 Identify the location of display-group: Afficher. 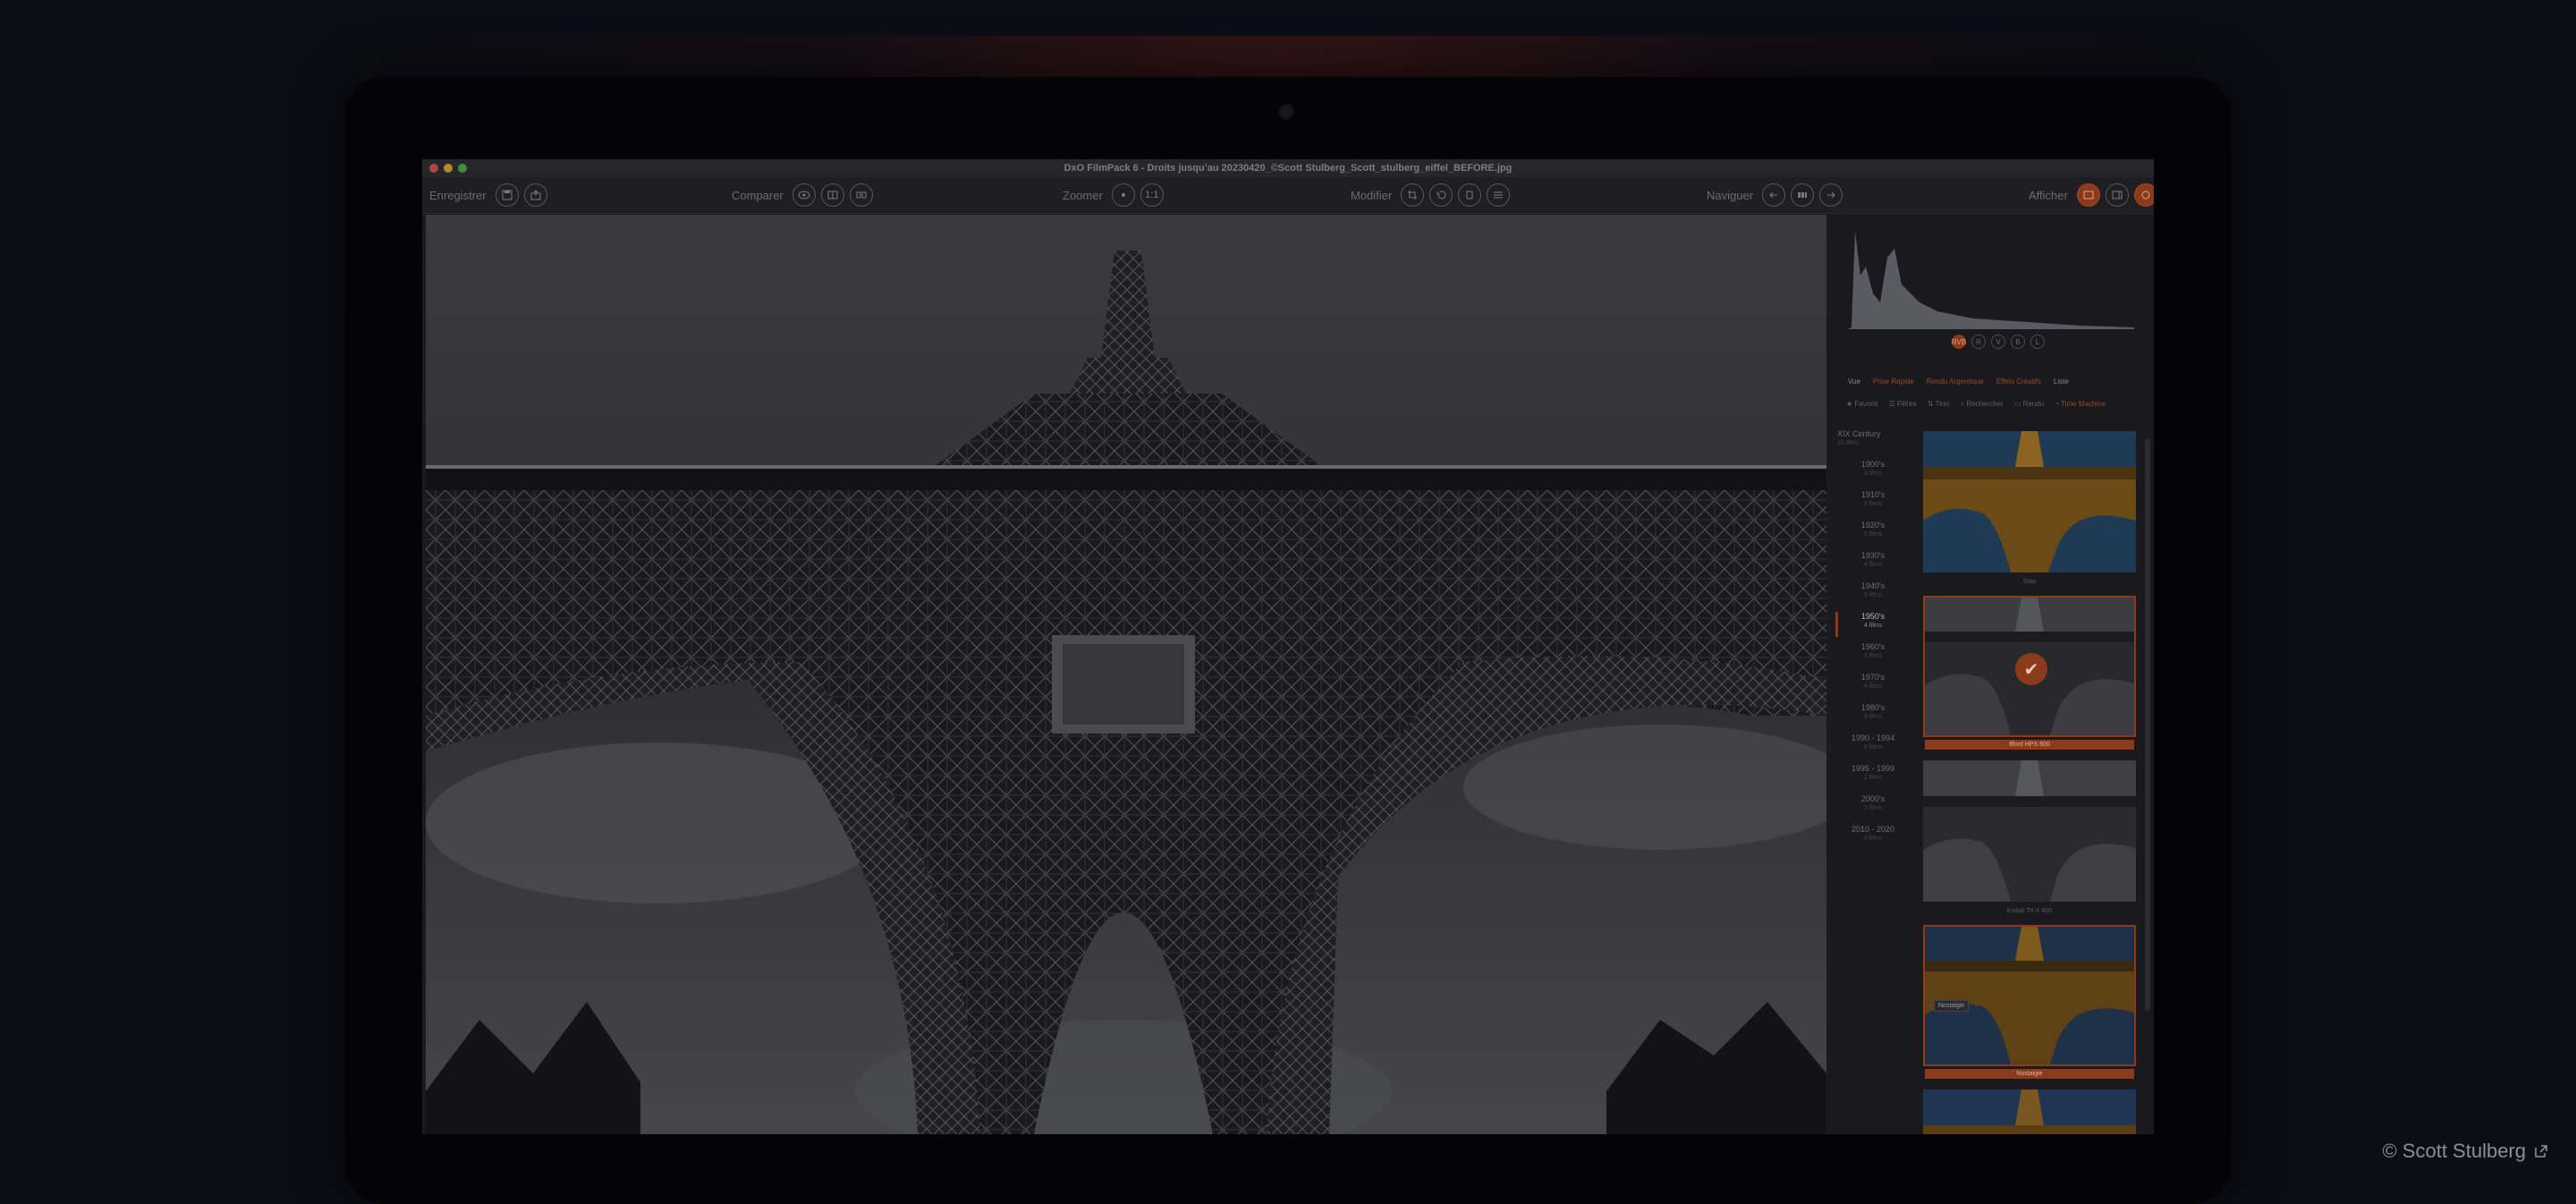
(2091, 195).